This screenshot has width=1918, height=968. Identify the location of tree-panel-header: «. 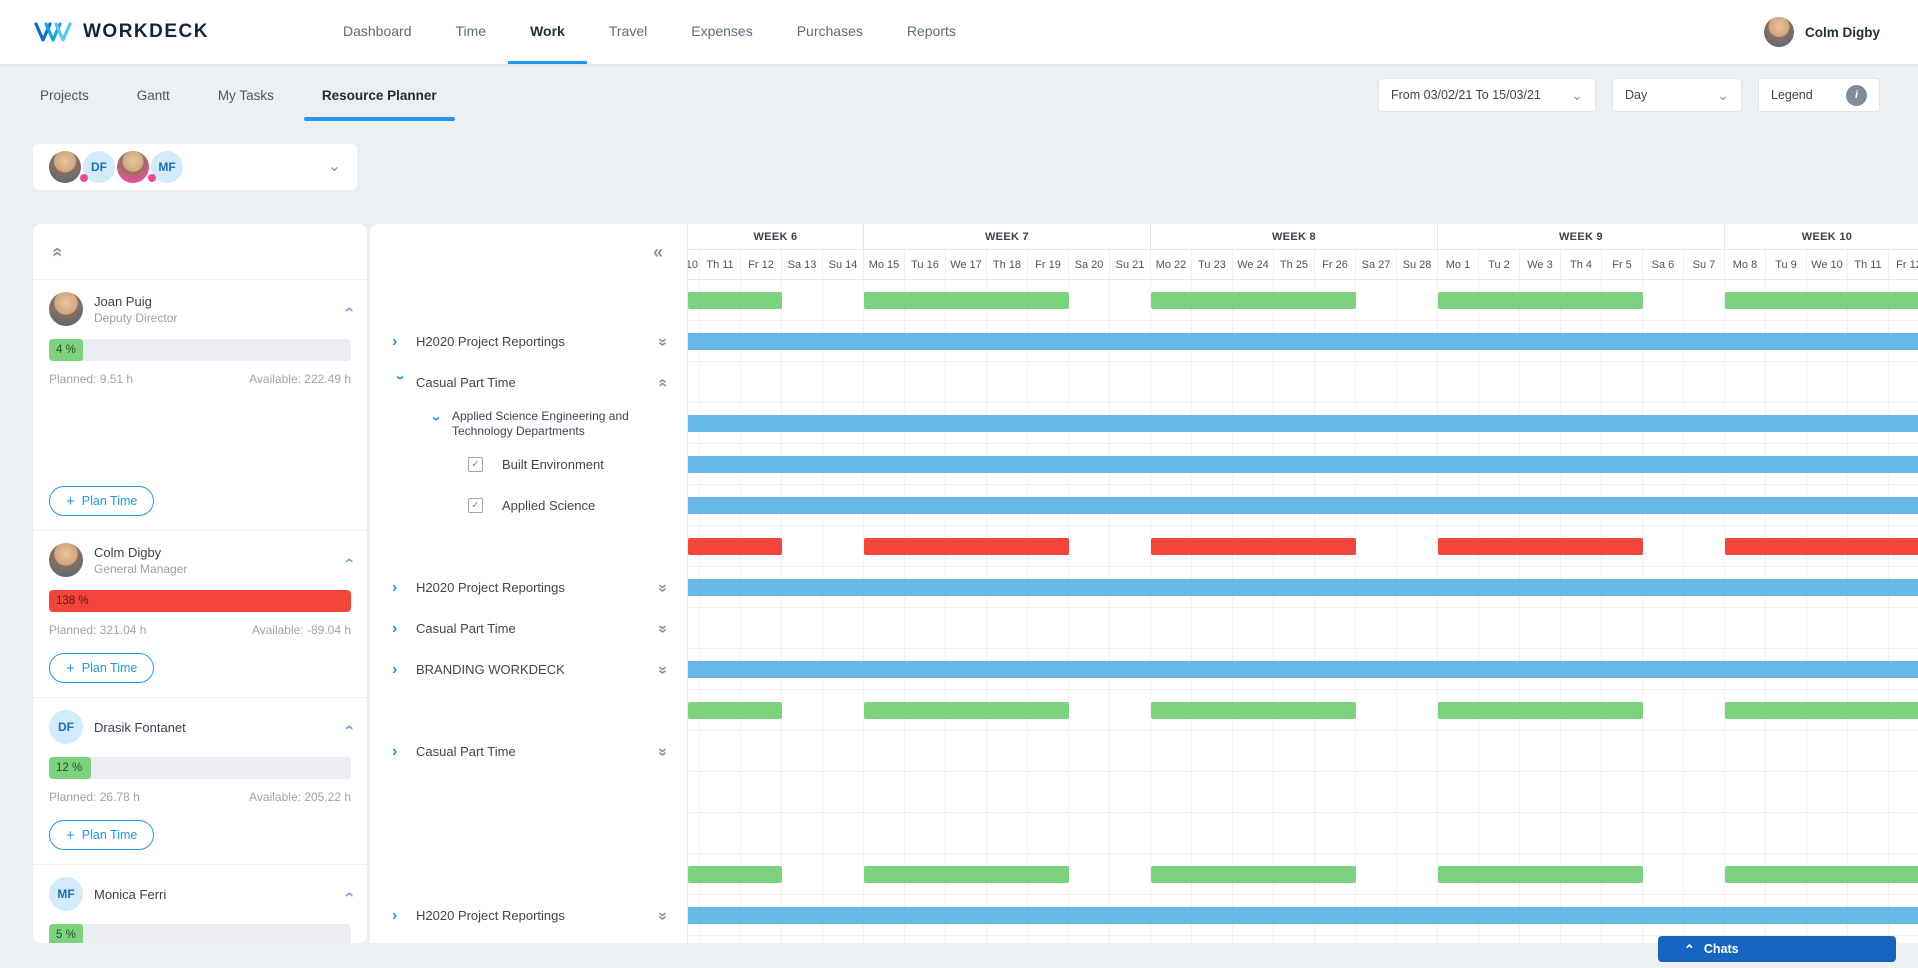
(528, 252).